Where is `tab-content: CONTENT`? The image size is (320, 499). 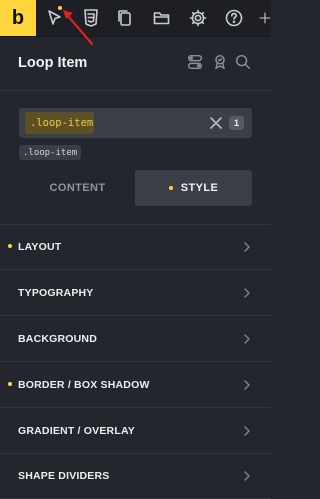
tab-content: CONTENT is located at coordinates (77, 188).